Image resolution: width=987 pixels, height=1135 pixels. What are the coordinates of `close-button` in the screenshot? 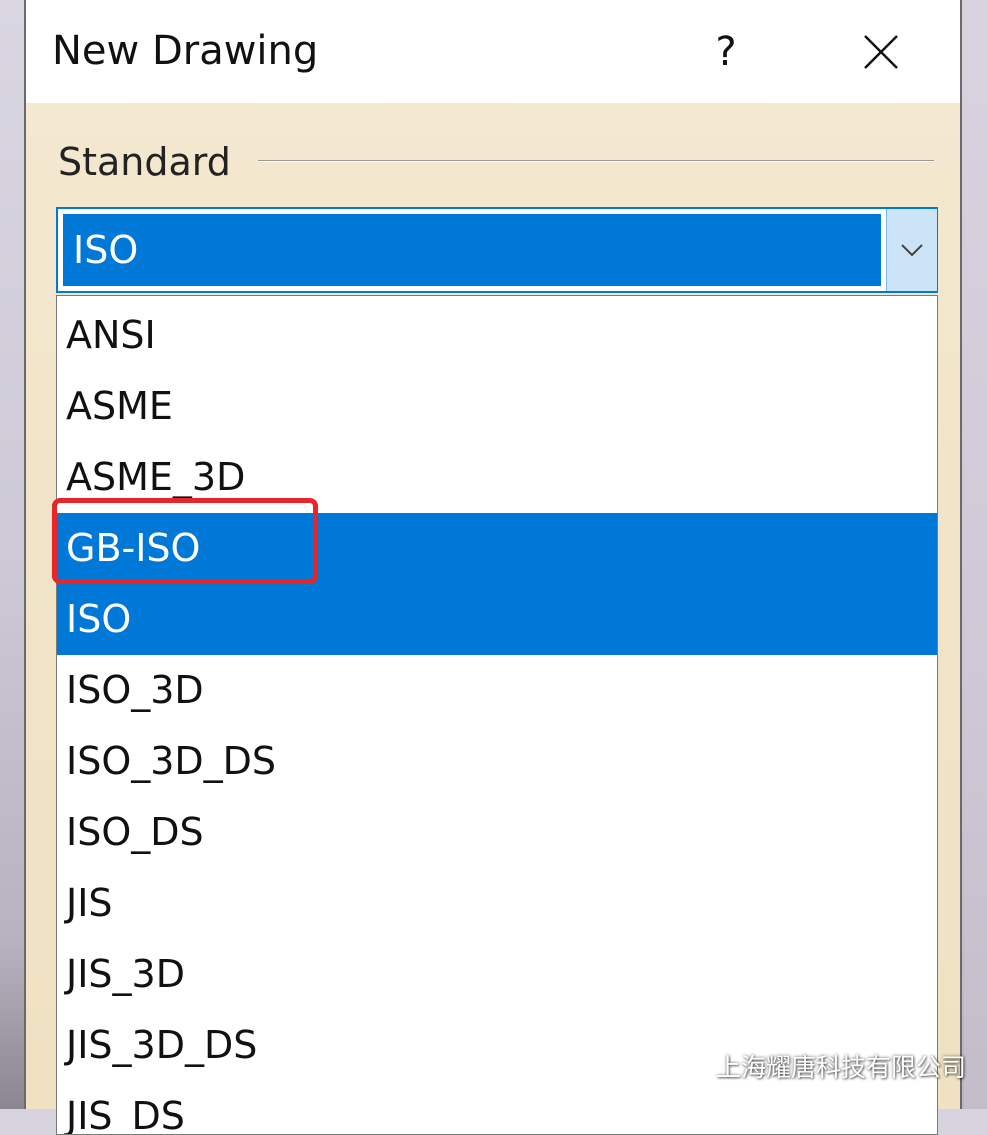 It's located at (881, 52).